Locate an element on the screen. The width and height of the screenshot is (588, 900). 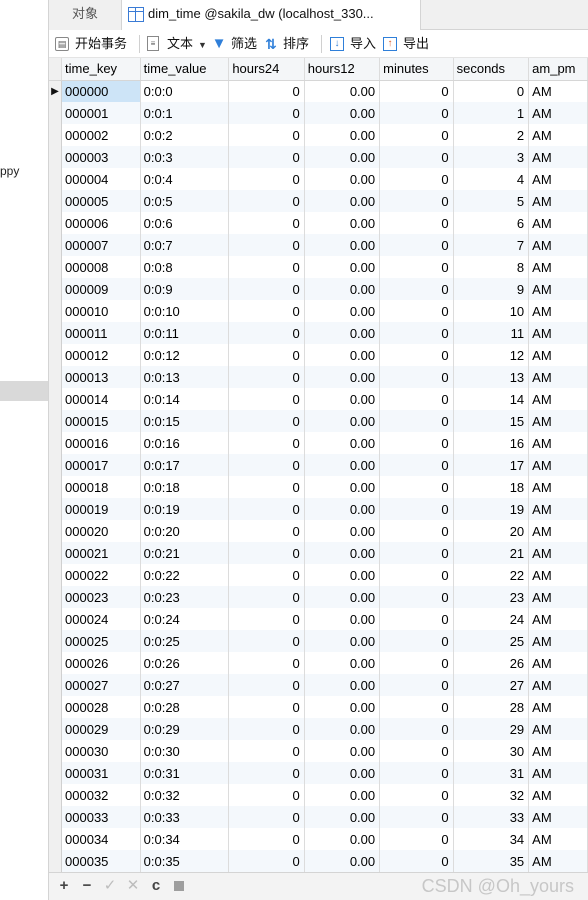
column-header-time-value: time_value is located at coordinates (185, 69).